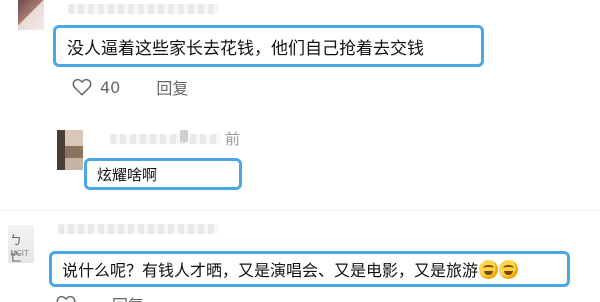 Image resolution: width=600 pixels, height=302 pixels. I want to click on comment-text-highlight: 没人逼着这些家长去花钱，他们自己抢着去交钱, so click(268, 46).